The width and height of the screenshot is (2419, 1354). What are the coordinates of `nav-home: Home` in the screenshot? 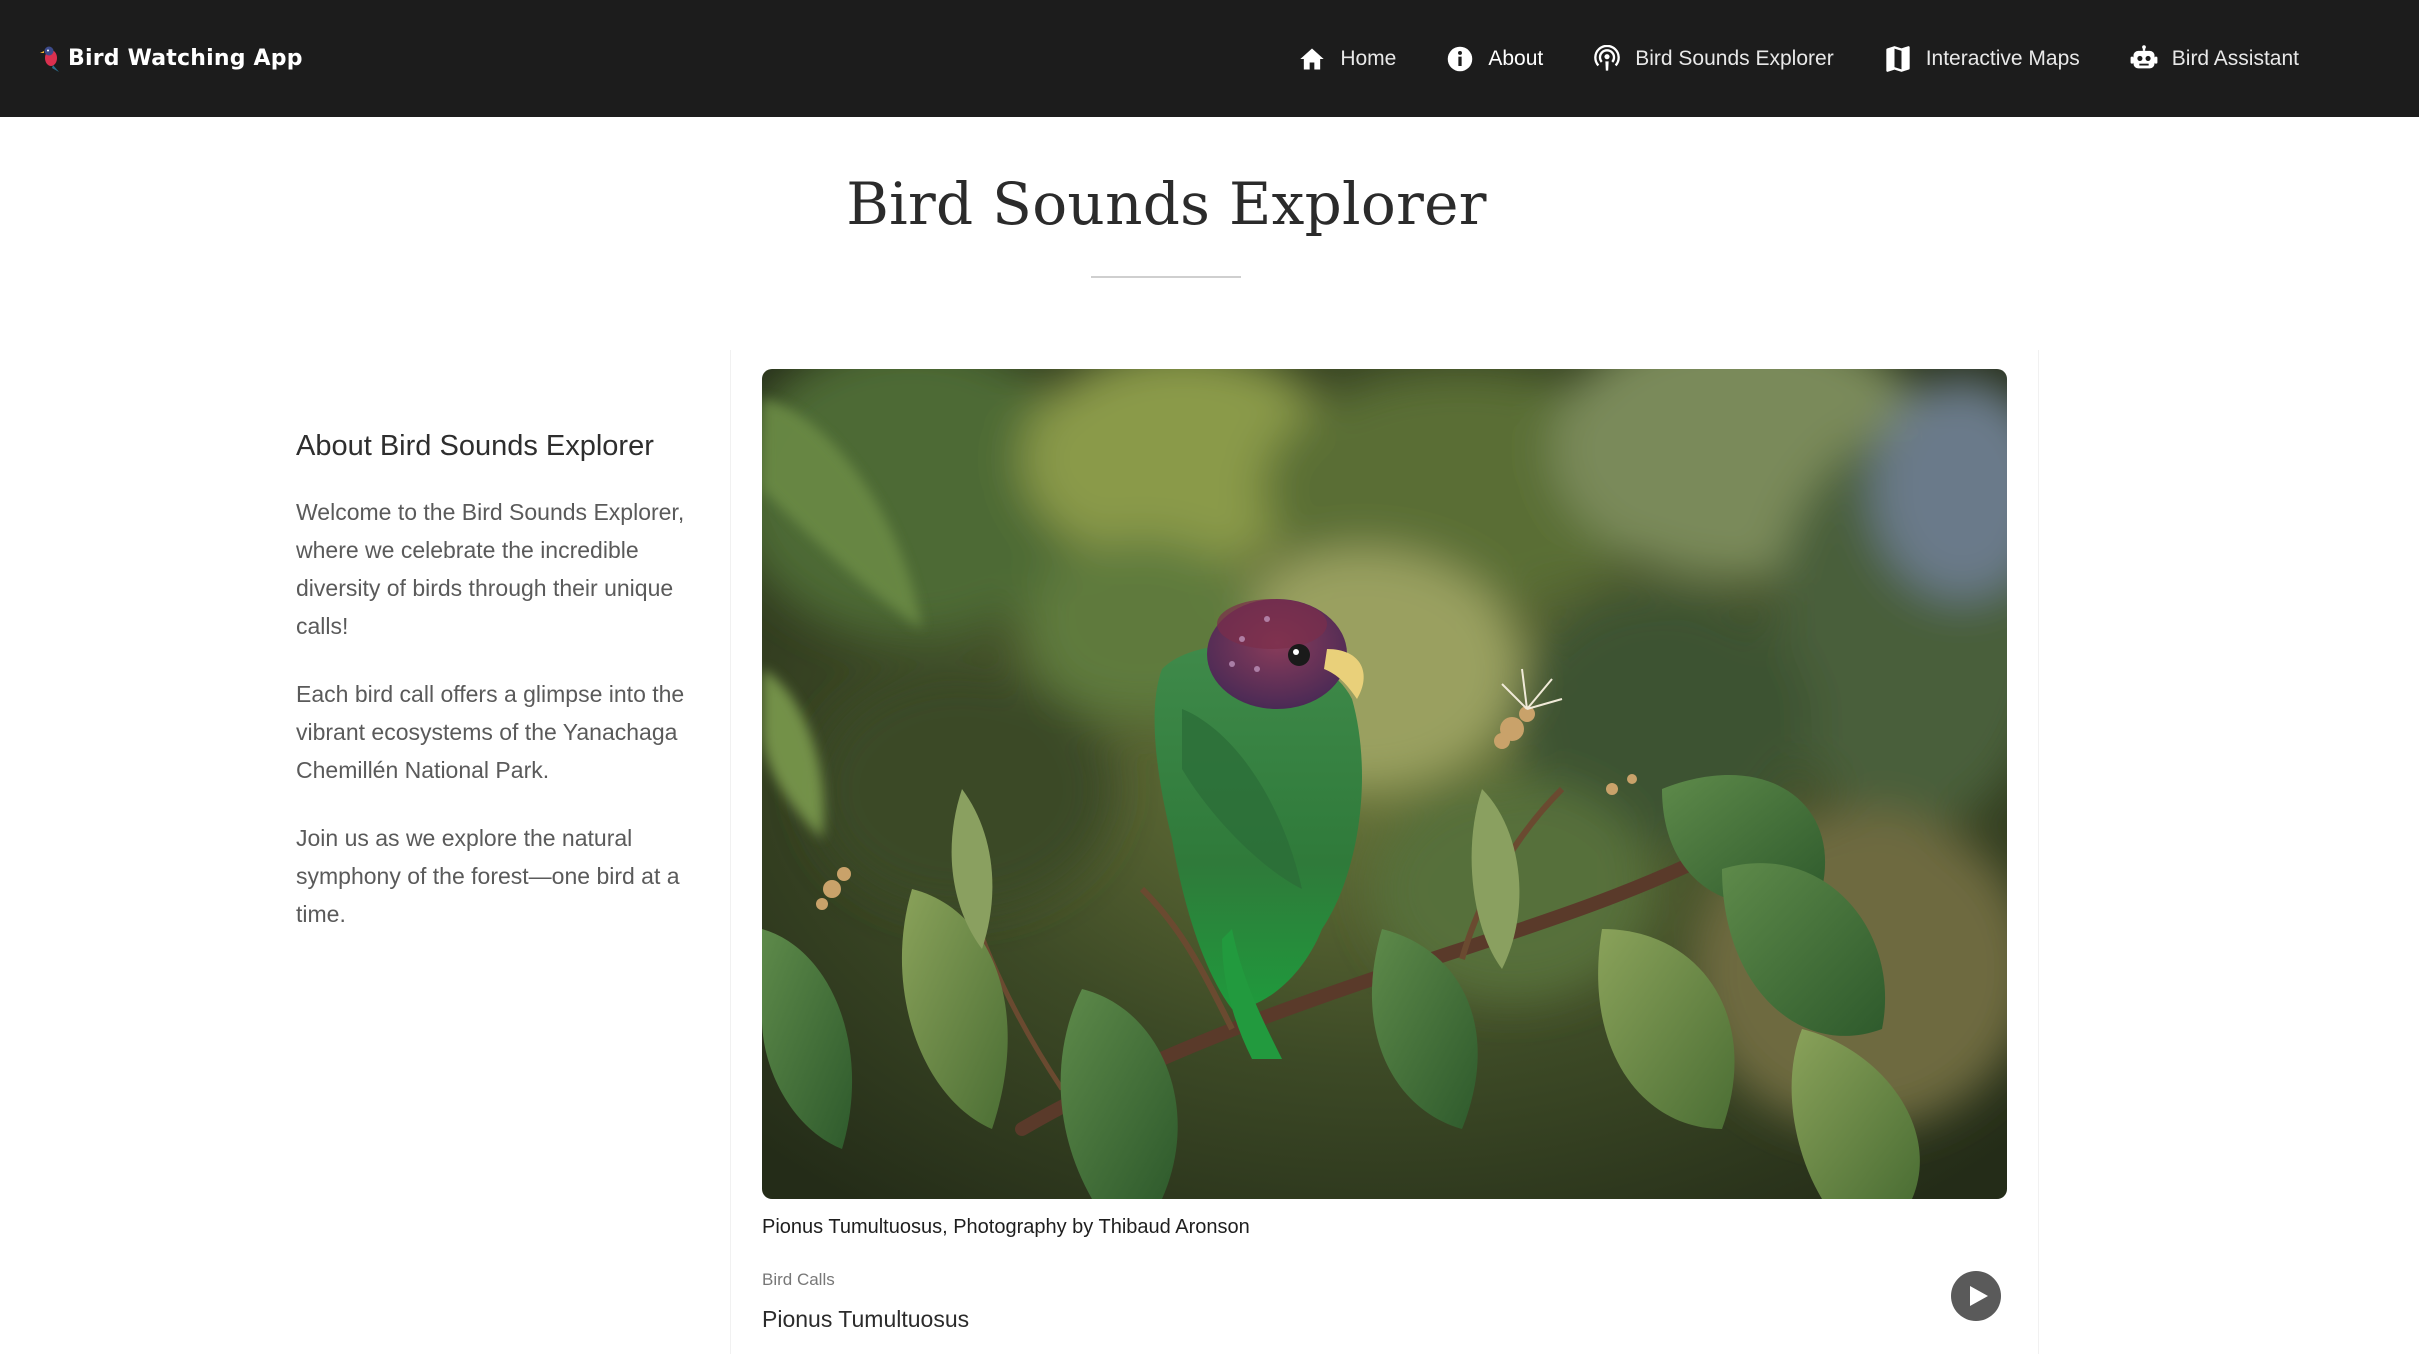 It's located at (1347, 59).